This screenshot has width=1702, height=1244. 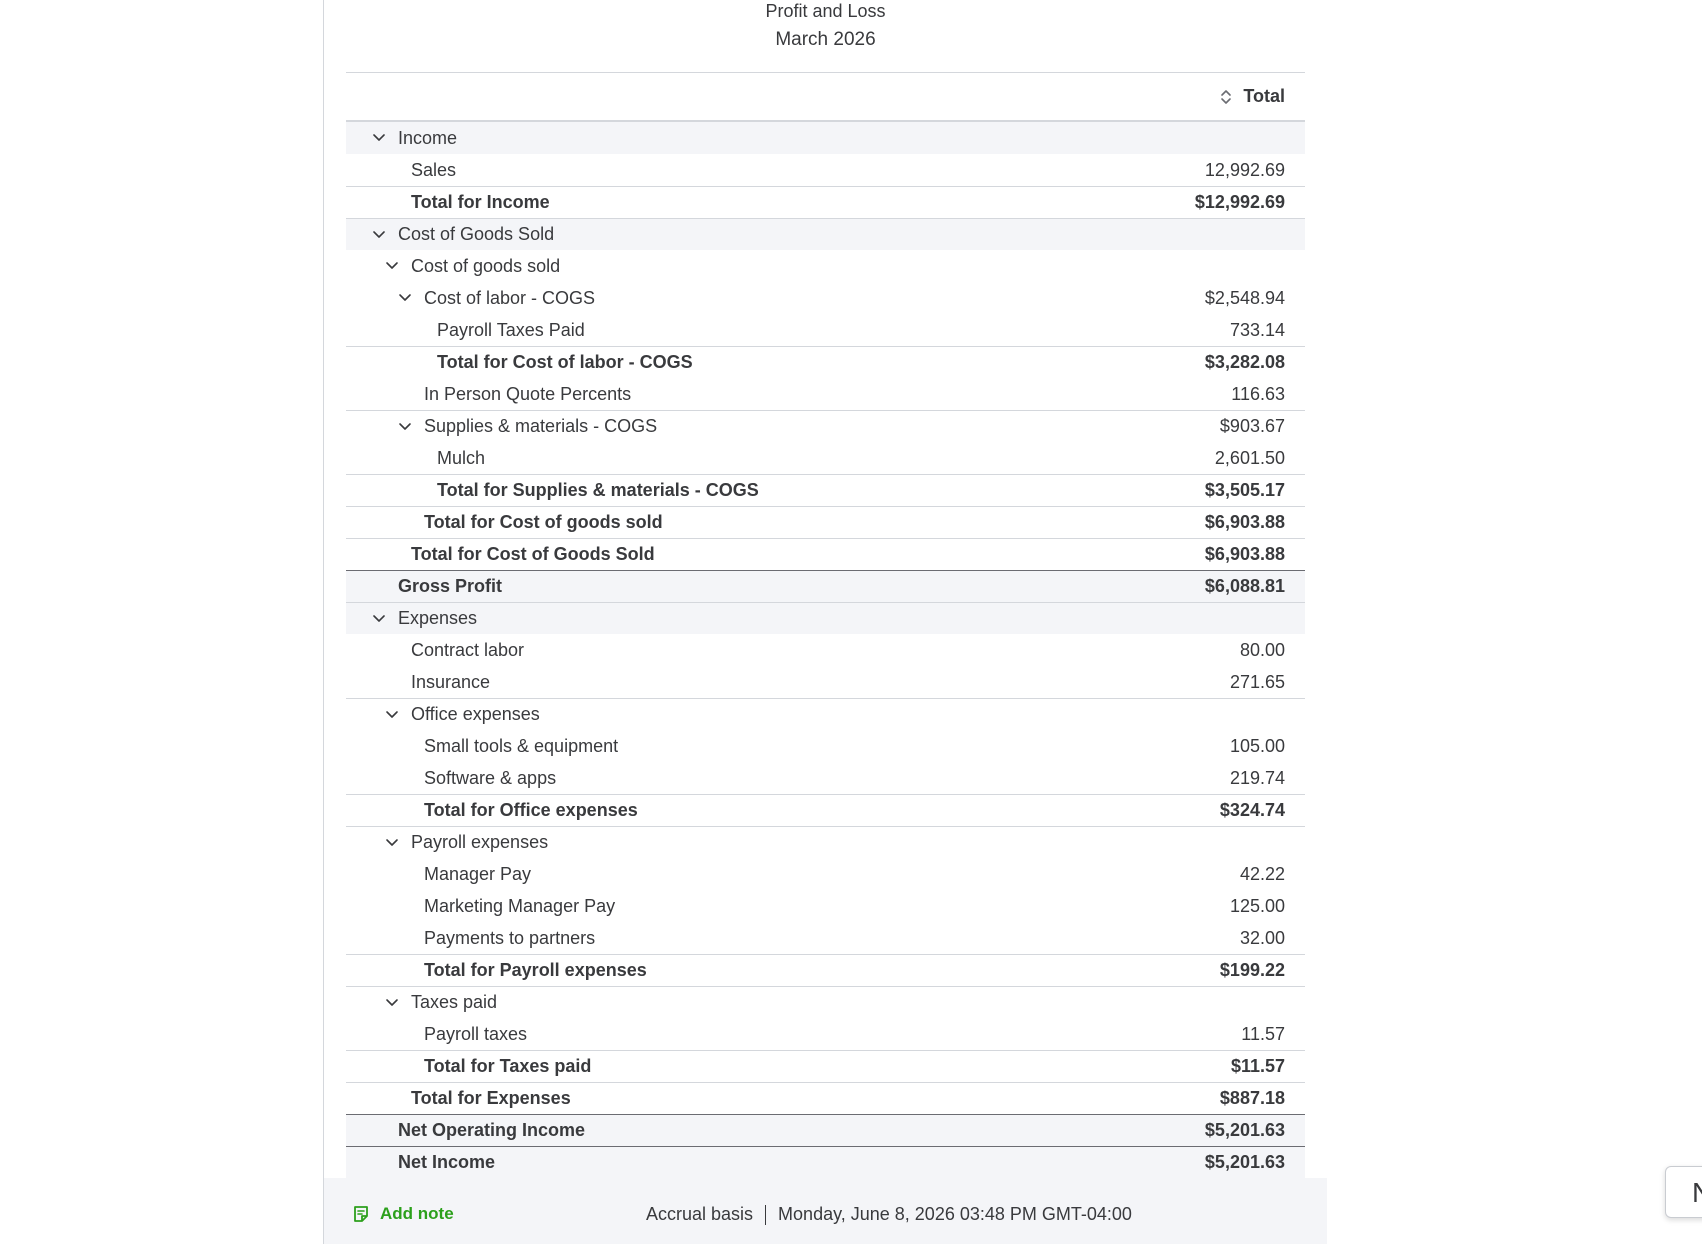 What do you see at coordinates (825, 266) in the screenshot?
I see `group-row-cost-of-goods-sold: Cost of goods sold` at bounding box center [825, 266].